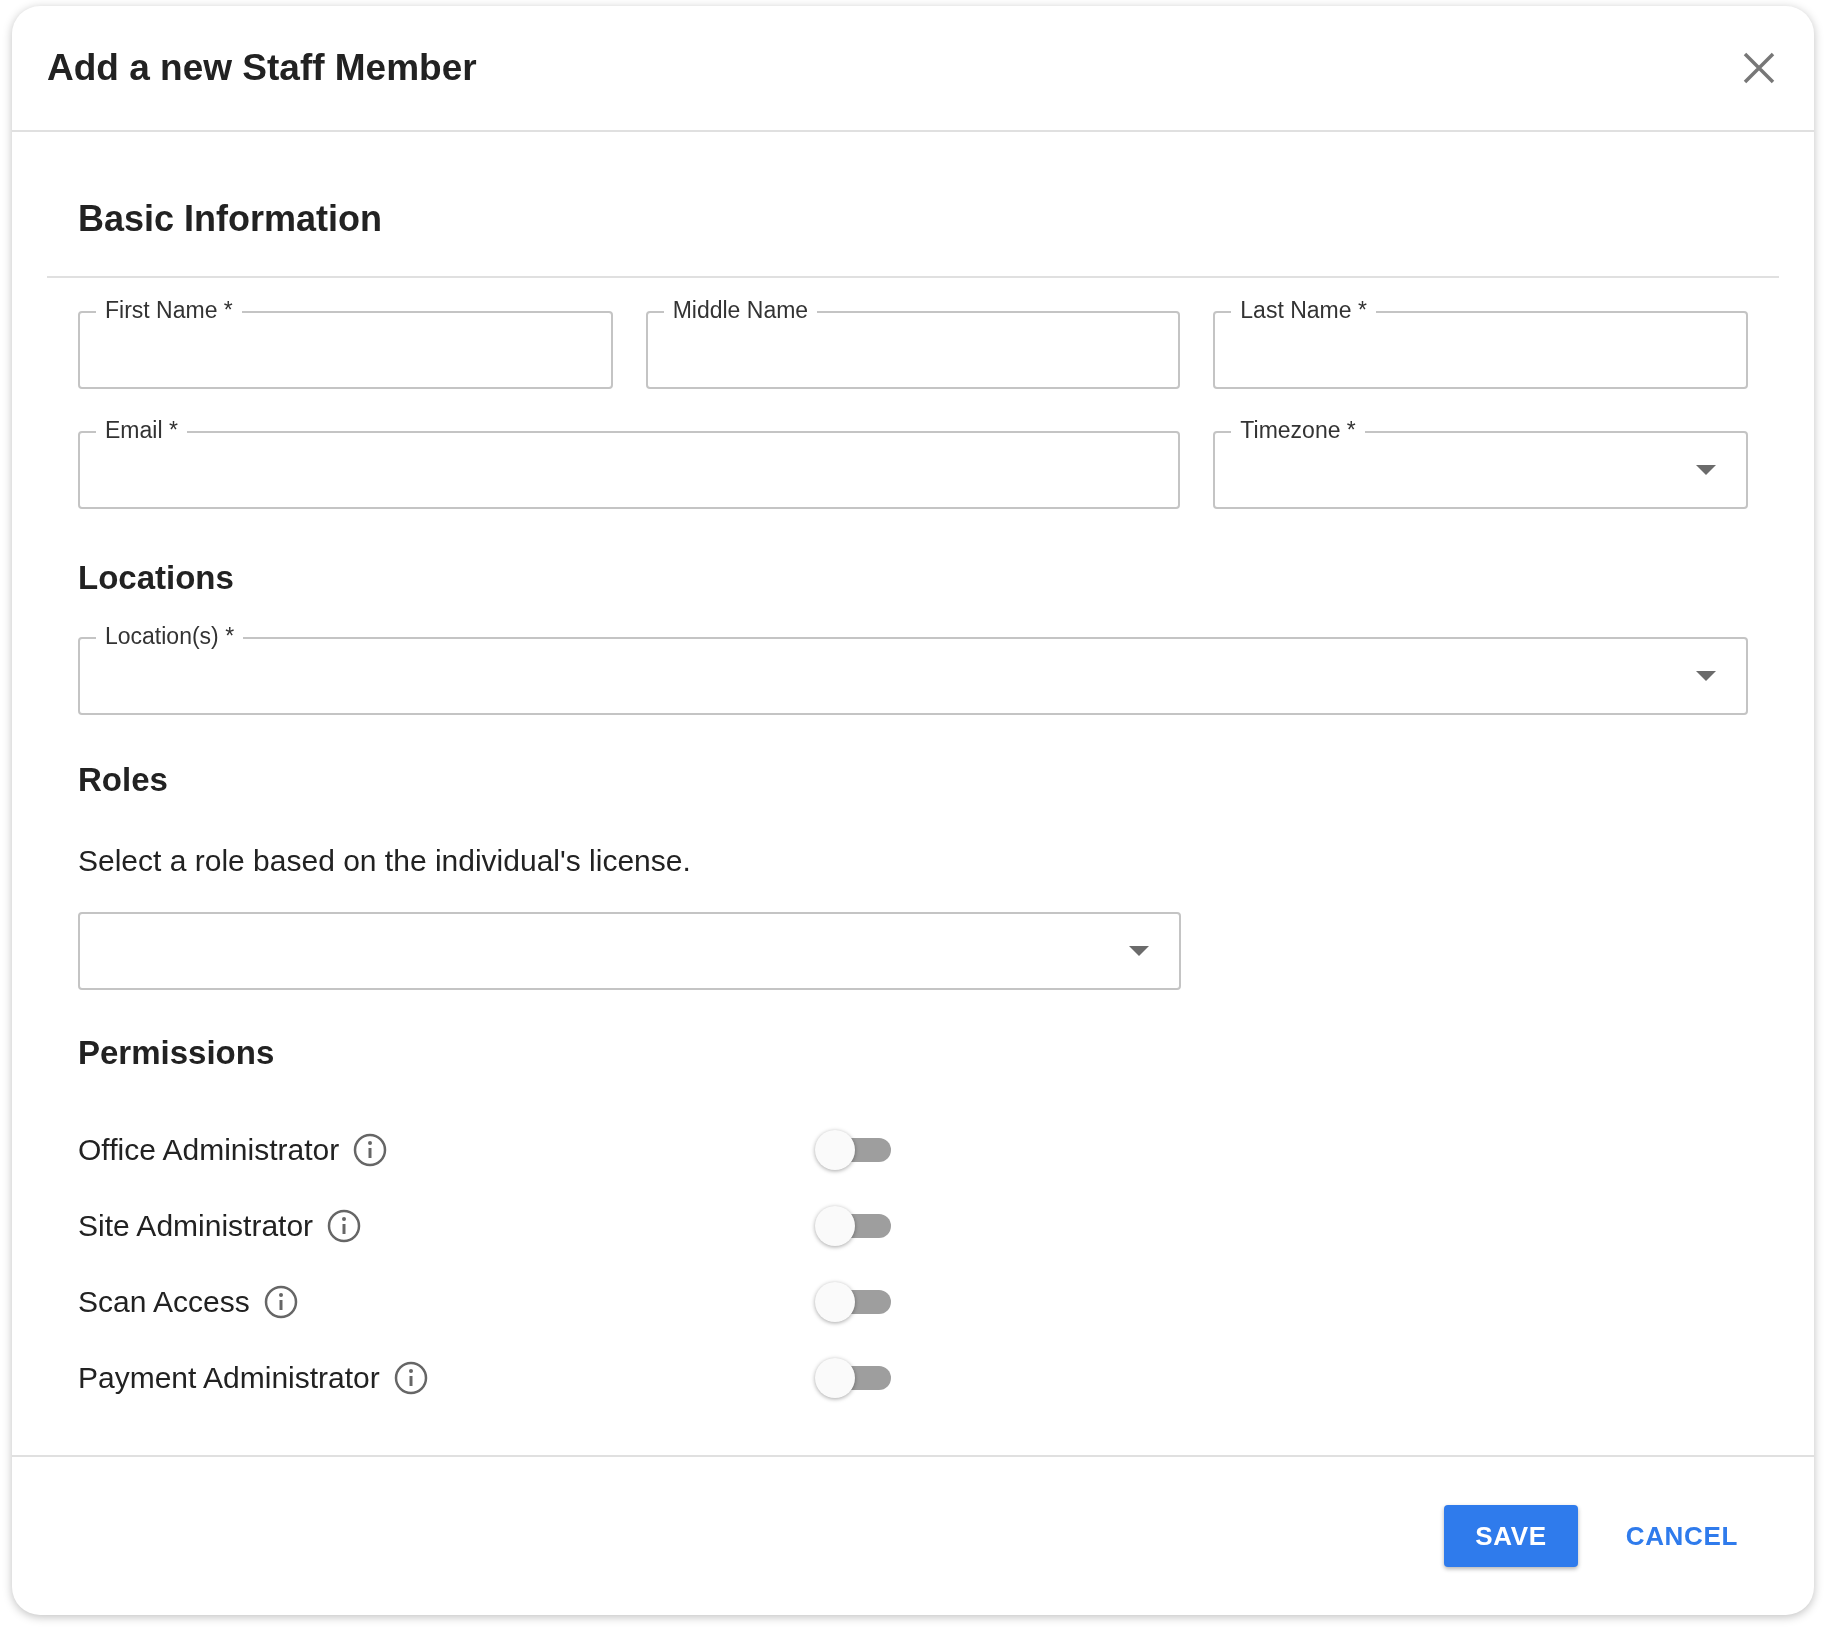 This screenshot has height=1634, width=1826. Describe the element at coordinates (262, 68) in the screenshot. I see `dialog-title: Add a new Staff Member` at that location.